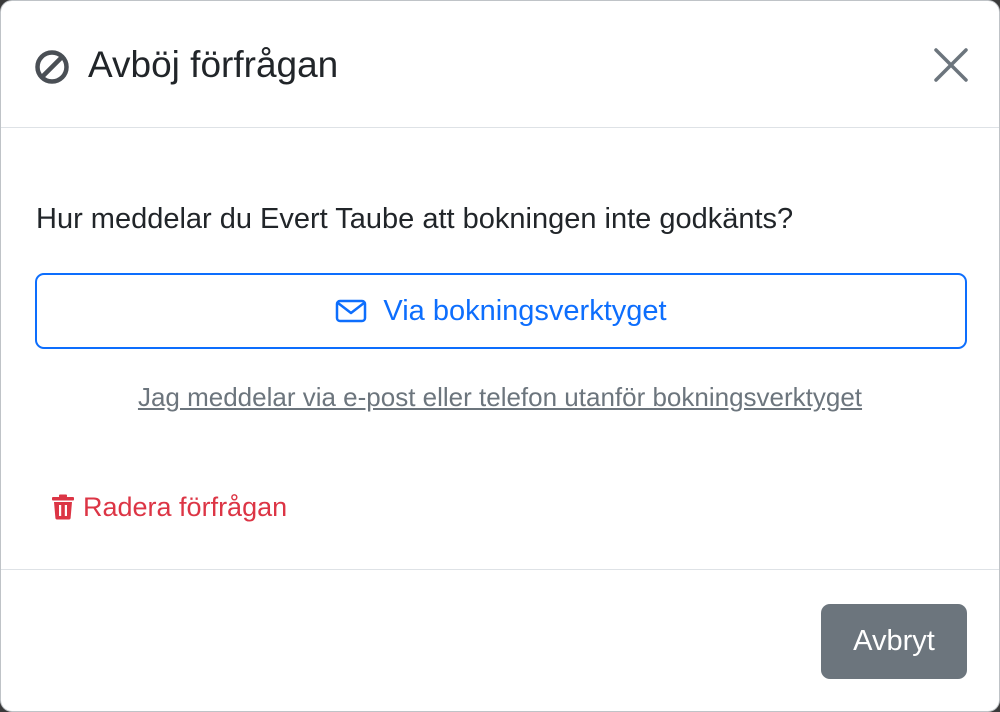 The height and width of the screenshot is (712, 1000). What do you see at coordinates (213, 64) in the screenshot?
I see `dialog-title: Avböj förfrågan` at bounding box center [213, 64].